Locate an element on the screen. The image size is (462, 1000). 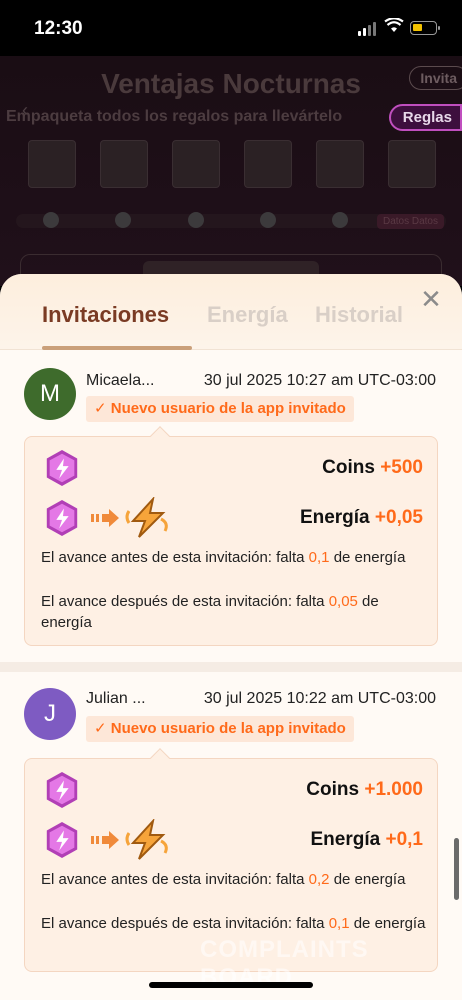
coins-value: +1.000 is located at coordinates (393, 789).